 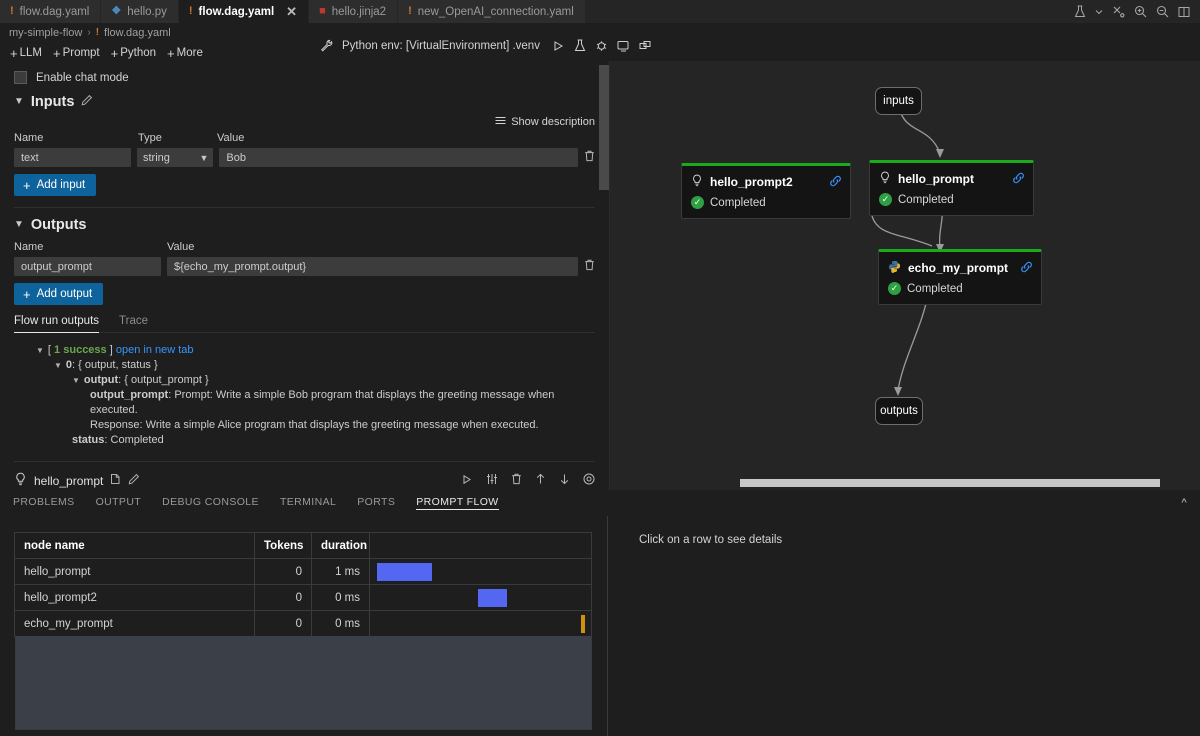 What do you see at coordinates (155, 350) in the screenshot?
I see `open-in-new-tab-link: open in new tab` at bounding box center [155, 350].